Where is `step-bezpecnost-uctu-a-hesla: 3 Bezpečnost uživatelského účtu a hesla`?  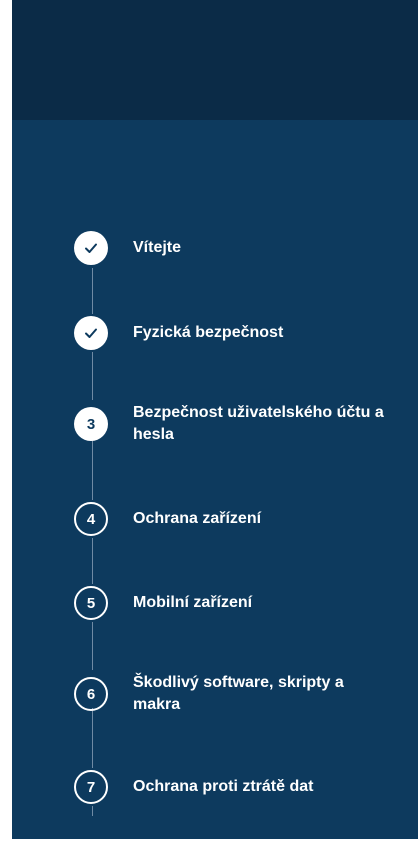
step-bezpecnost-uctu-a-hesla: 3 Bezpečnost uživatelského účtu a hesla is located at coordinates (239, 424).